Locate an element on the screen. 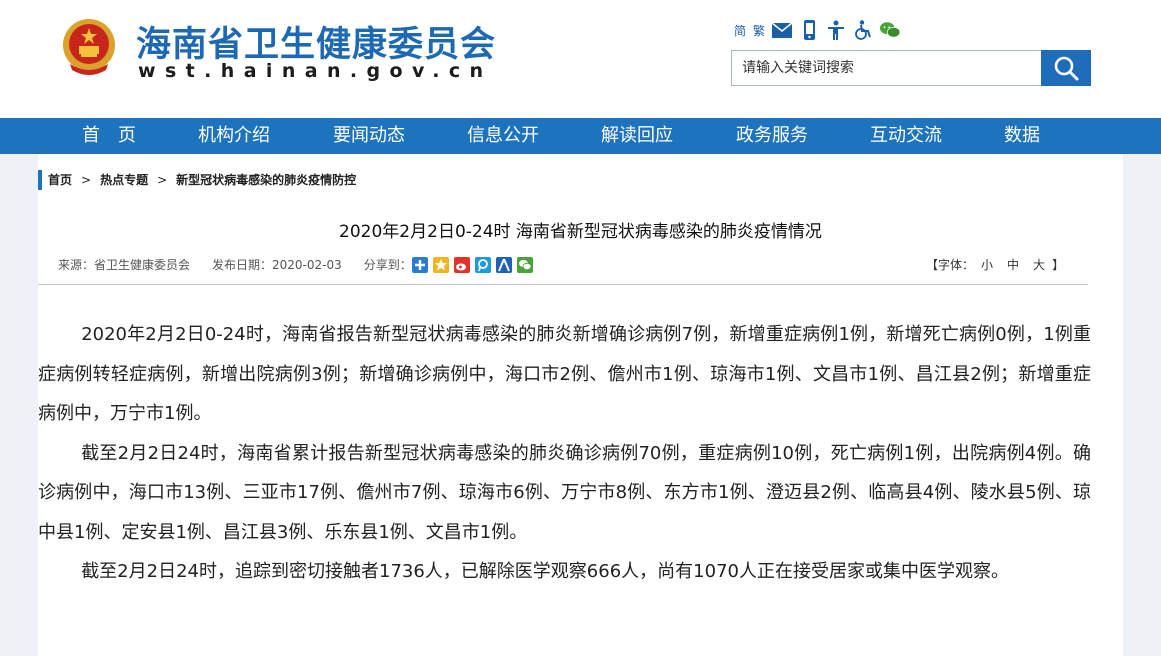 The image size is (1161, 656). accessibility-icon is located at coordinates (836, 30).